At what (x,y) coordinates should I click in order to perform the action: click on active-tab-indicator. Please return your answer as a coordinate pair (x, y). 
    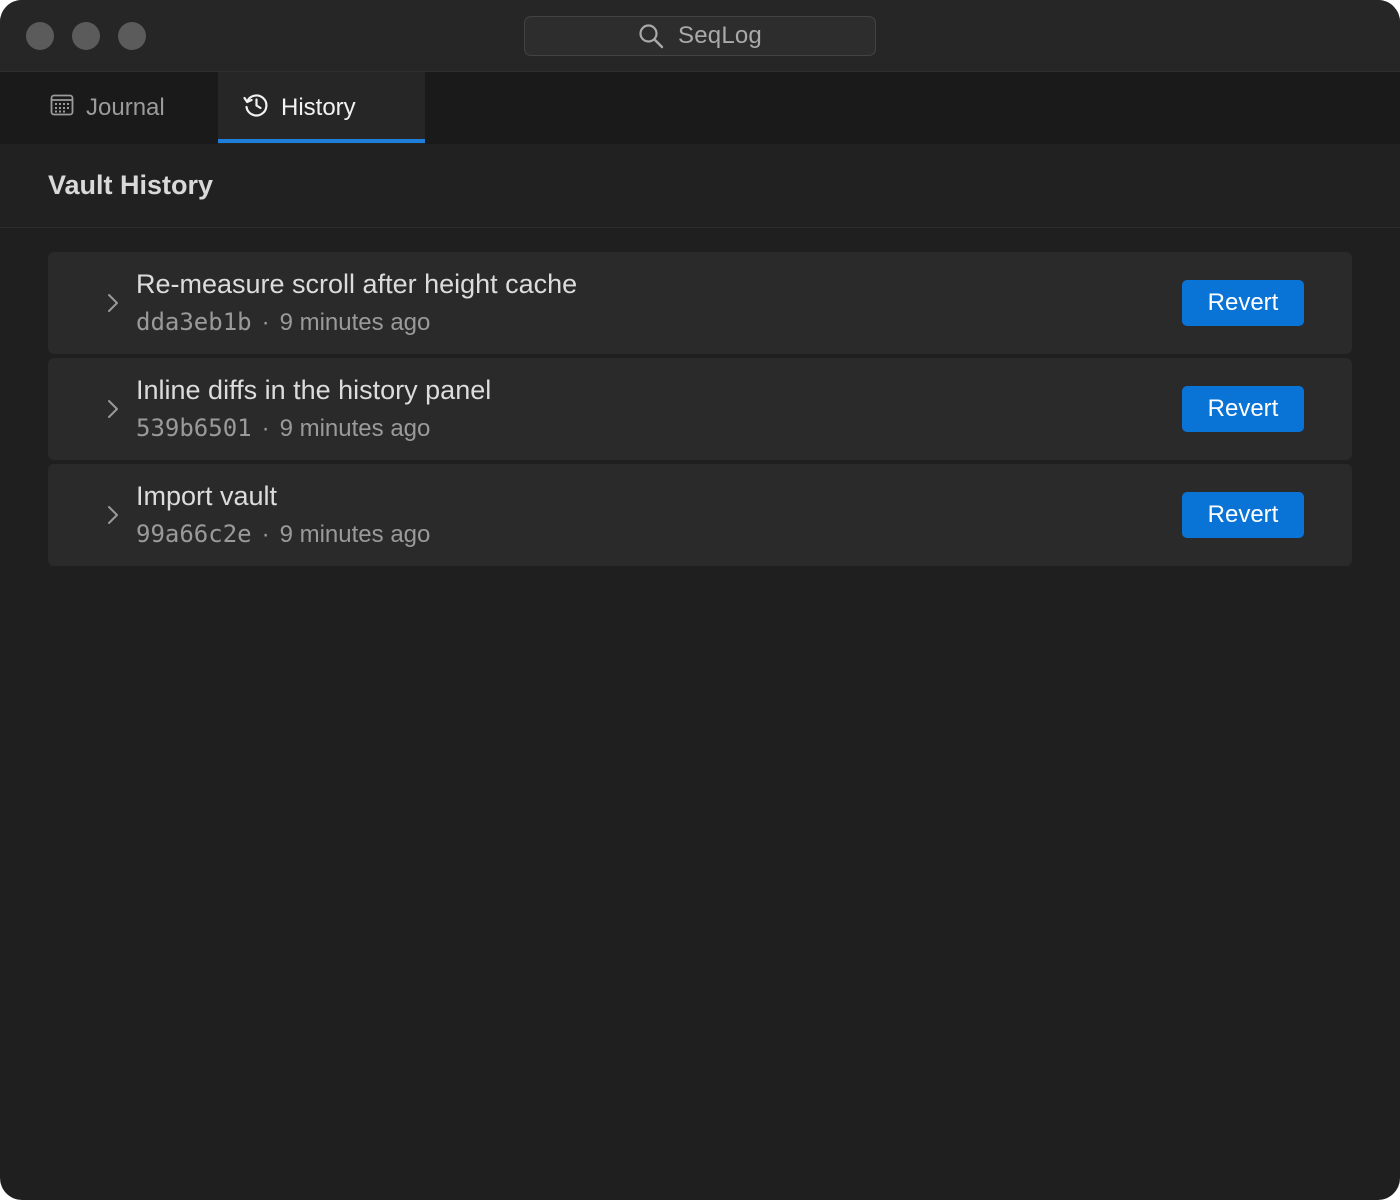
    Looking at the image, I should click on (321, 141).